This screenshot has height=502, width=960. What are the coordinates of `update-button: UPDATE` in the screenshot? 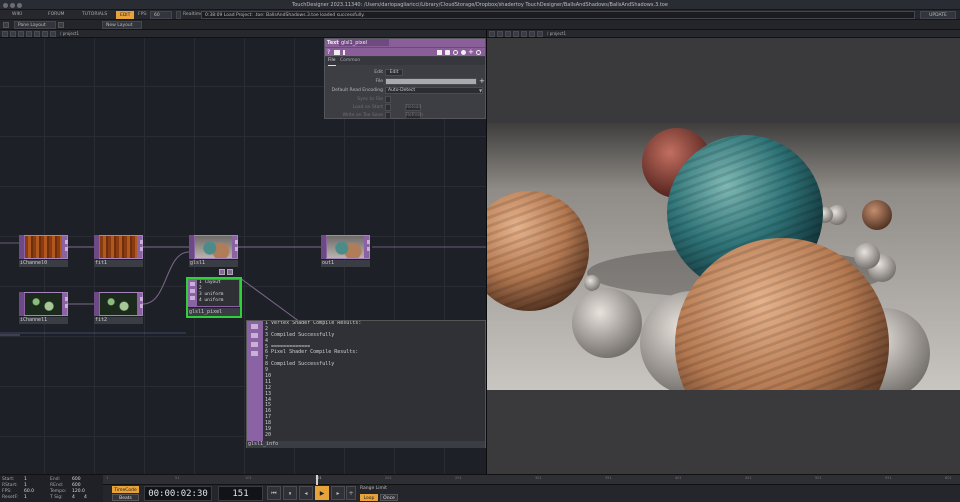 It's located at (938, 15).